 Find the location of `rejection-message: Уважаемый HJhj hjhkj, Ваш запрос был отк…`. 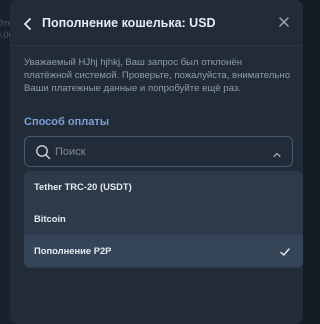

rejection-message: Уважаемый HJhj hjhkj, Ваш запрос был отк… is located at coordinates (157, 75).